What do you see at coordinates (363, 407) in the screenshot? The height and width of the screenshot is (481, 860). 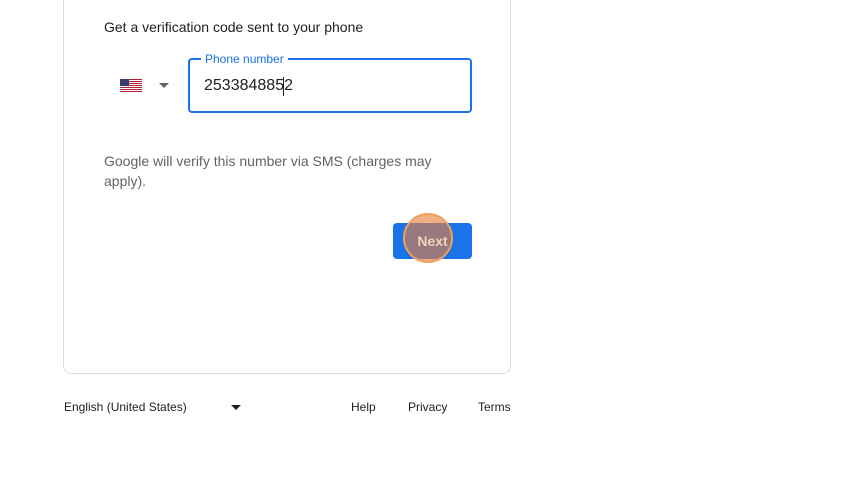 I see `footer-link-help: Help` at bounding box center [363, 407].